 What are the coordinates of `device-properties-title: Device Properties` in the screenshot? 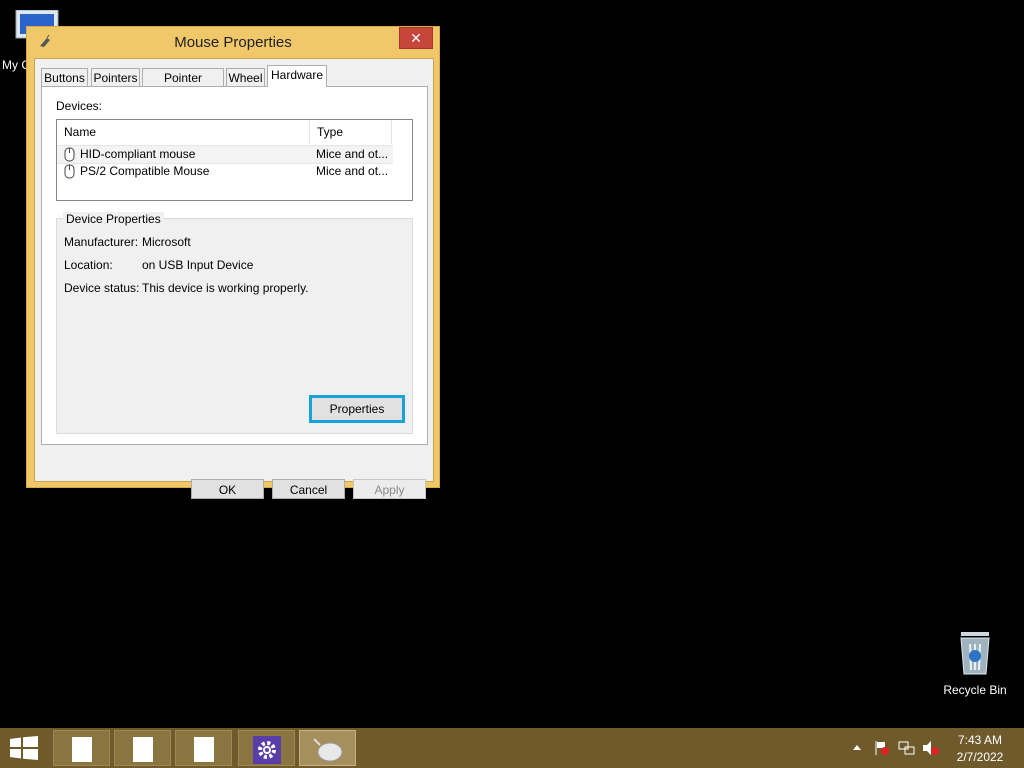 It's located at (113, 219).